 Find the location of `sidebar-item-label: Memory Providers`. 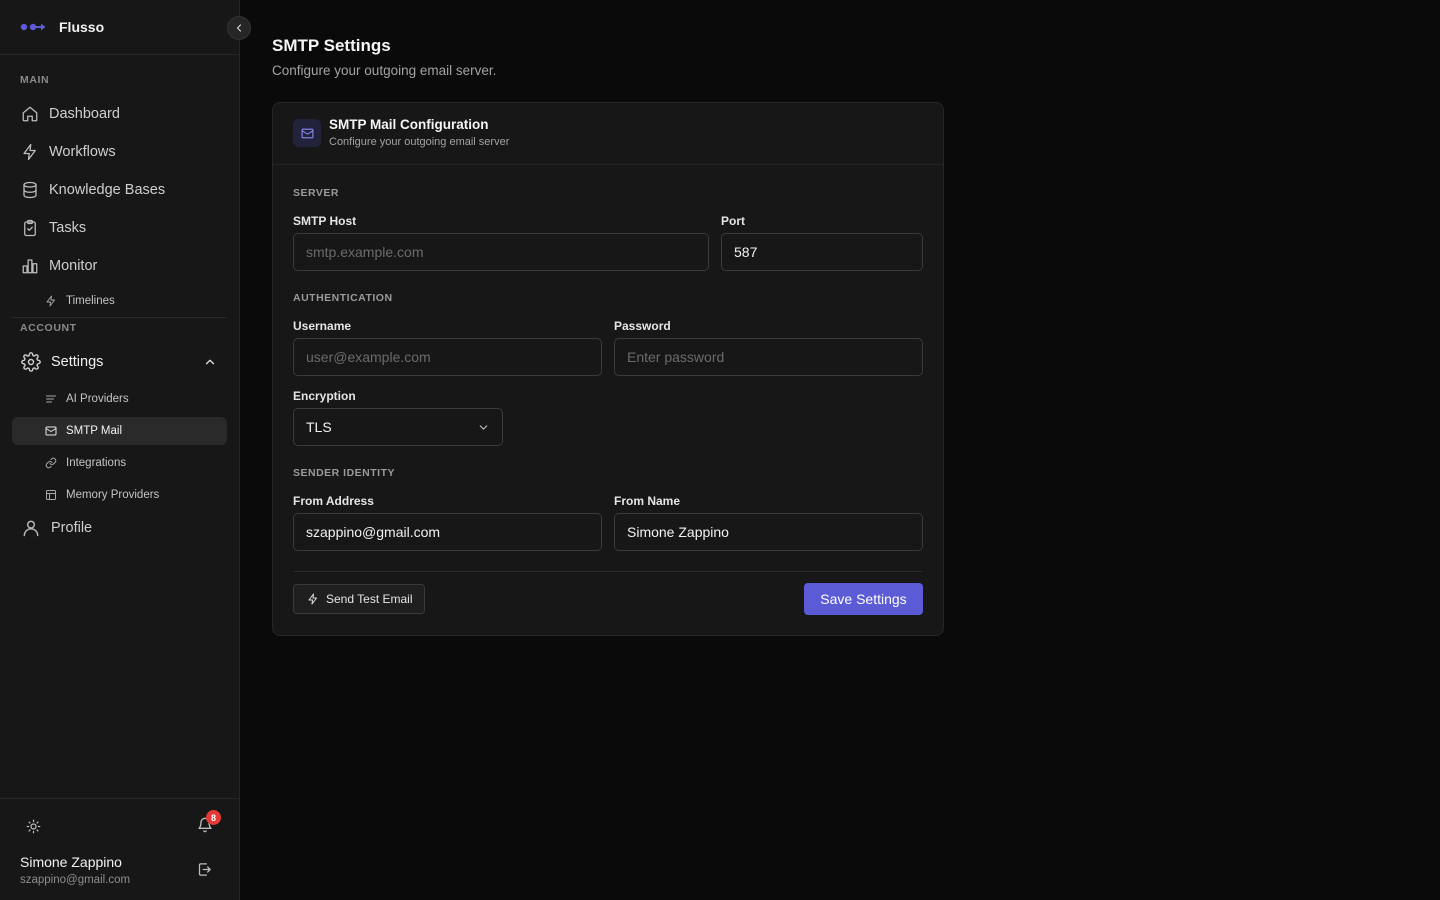

sidebar-item-label: Memory Providers is located at coordinates (113, 495).